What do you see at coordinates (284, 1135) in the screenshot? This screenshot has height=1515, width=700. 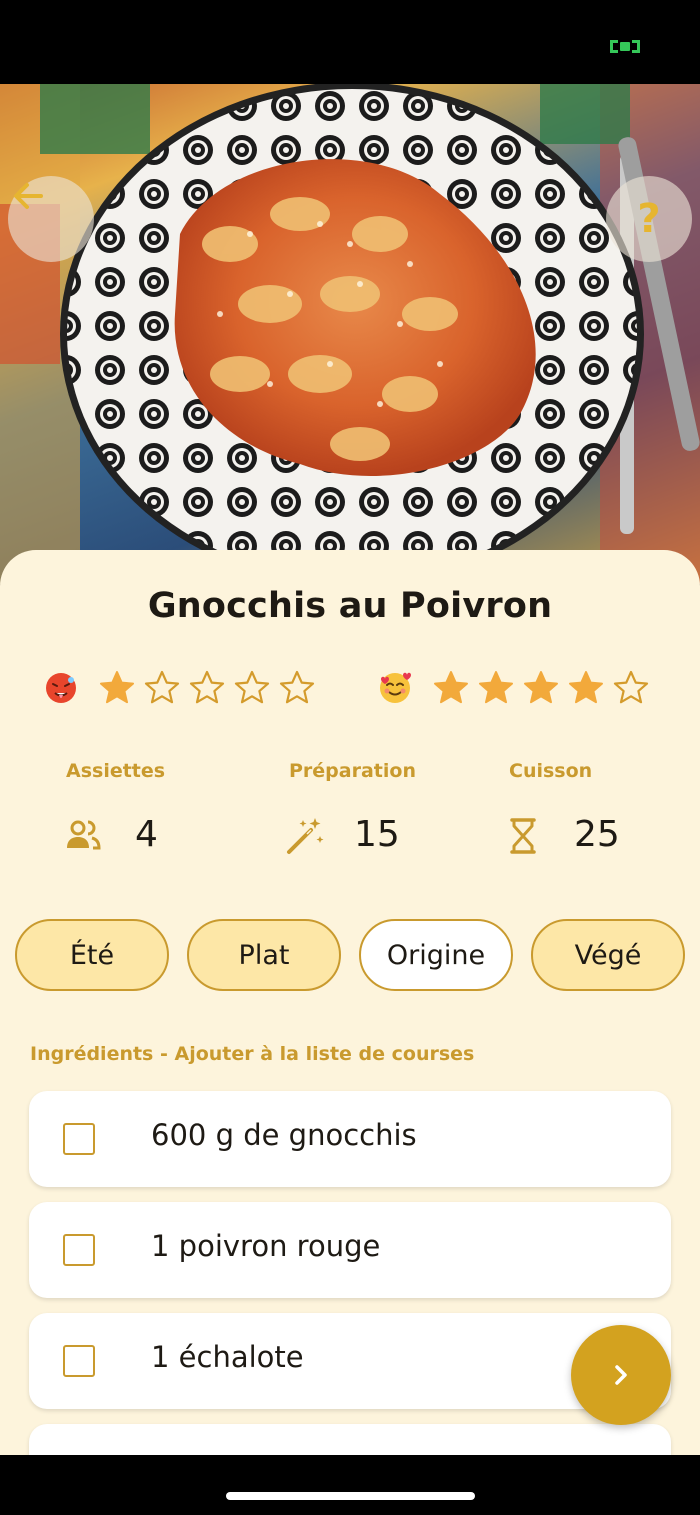 I see `ingredient-text: 600 g de gnocchis` at bounding box center [284, 1135].